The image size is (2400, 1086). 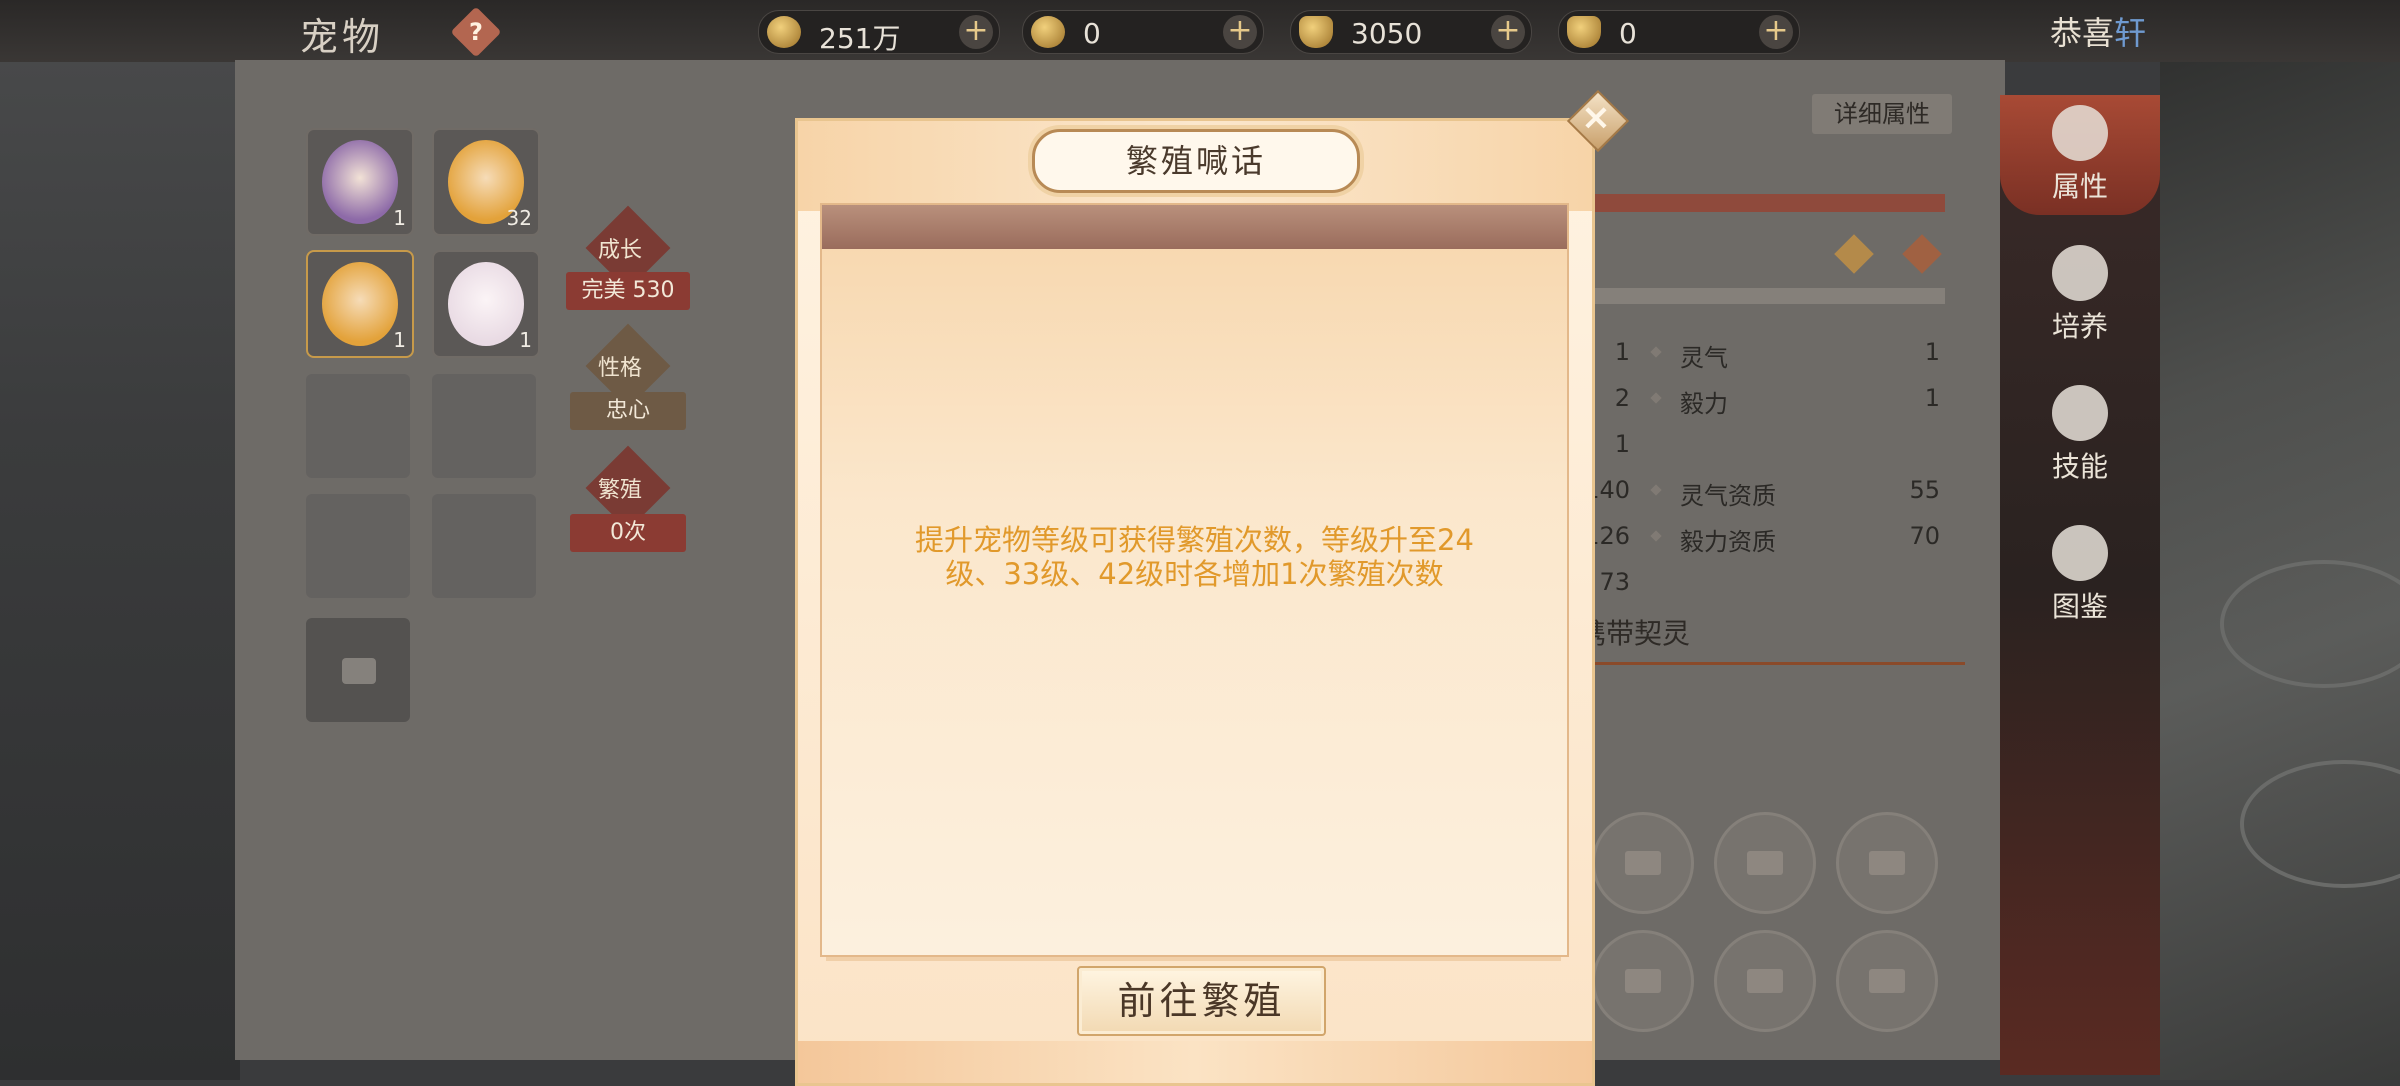 I want to click on nav-tab-skills: 技能, so click(x=2080, y=435).